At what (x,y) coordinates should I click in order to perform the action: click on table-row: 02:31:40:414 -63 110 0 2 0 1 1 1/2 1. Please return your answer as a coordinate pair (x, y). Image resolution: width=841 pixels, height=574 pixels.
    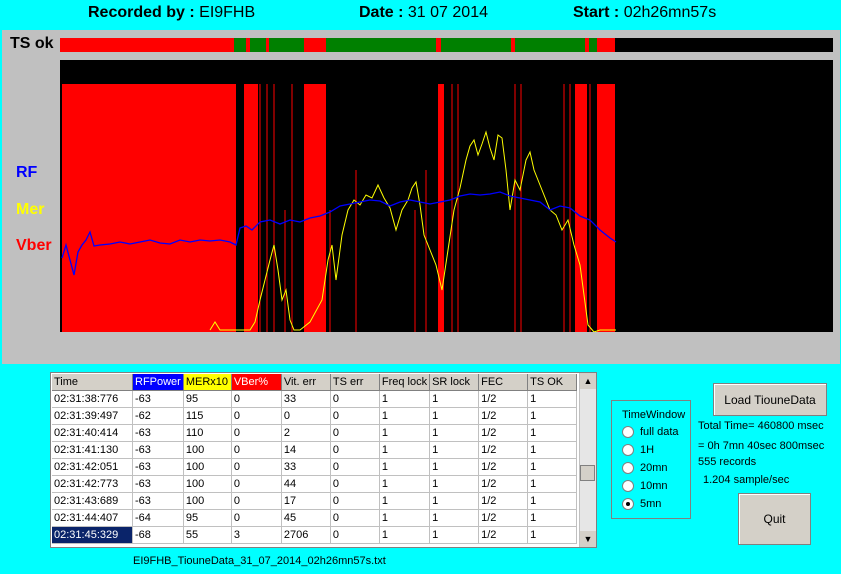
    Looking at the image, I should click on (315, 433).